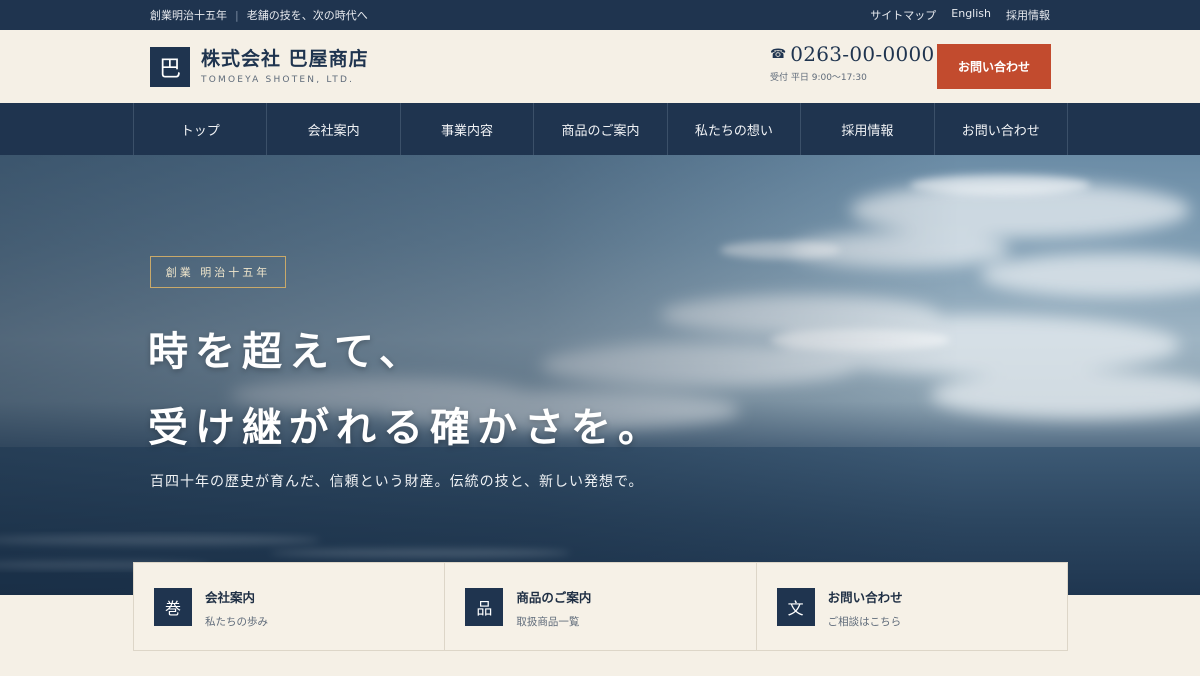 Image resolution: width=1200 pixels, height=676 pixels. Describe the element at coordinates (287, 351) in the screenshot. I see `hero-headline-line1: 時を超えて、` at that location.